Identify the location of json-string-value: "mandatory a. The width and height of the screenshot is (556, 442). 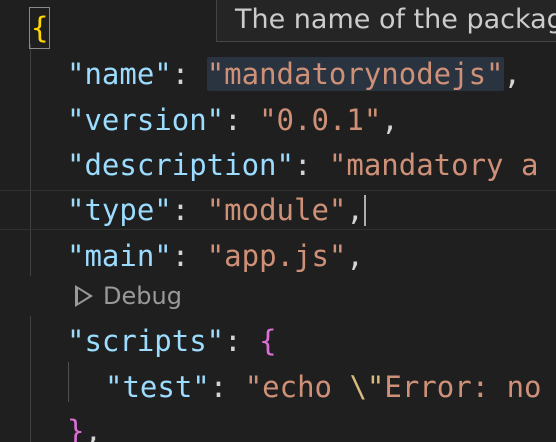
(433, 165).